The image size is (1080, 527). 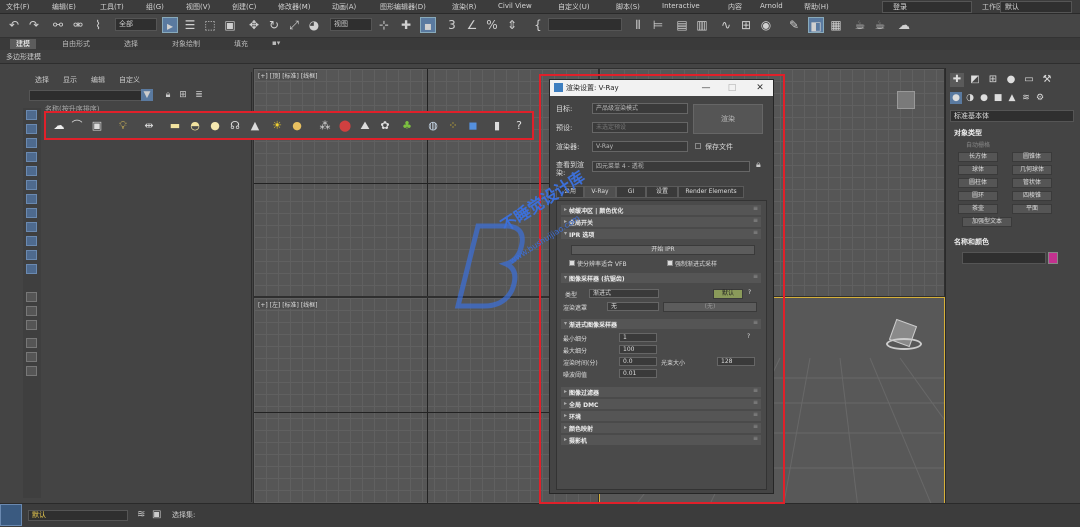 What do you see at coordinates (31, 199) in the screenshot?
I see `filter-groups-icon` at bounding box center [31, 199].